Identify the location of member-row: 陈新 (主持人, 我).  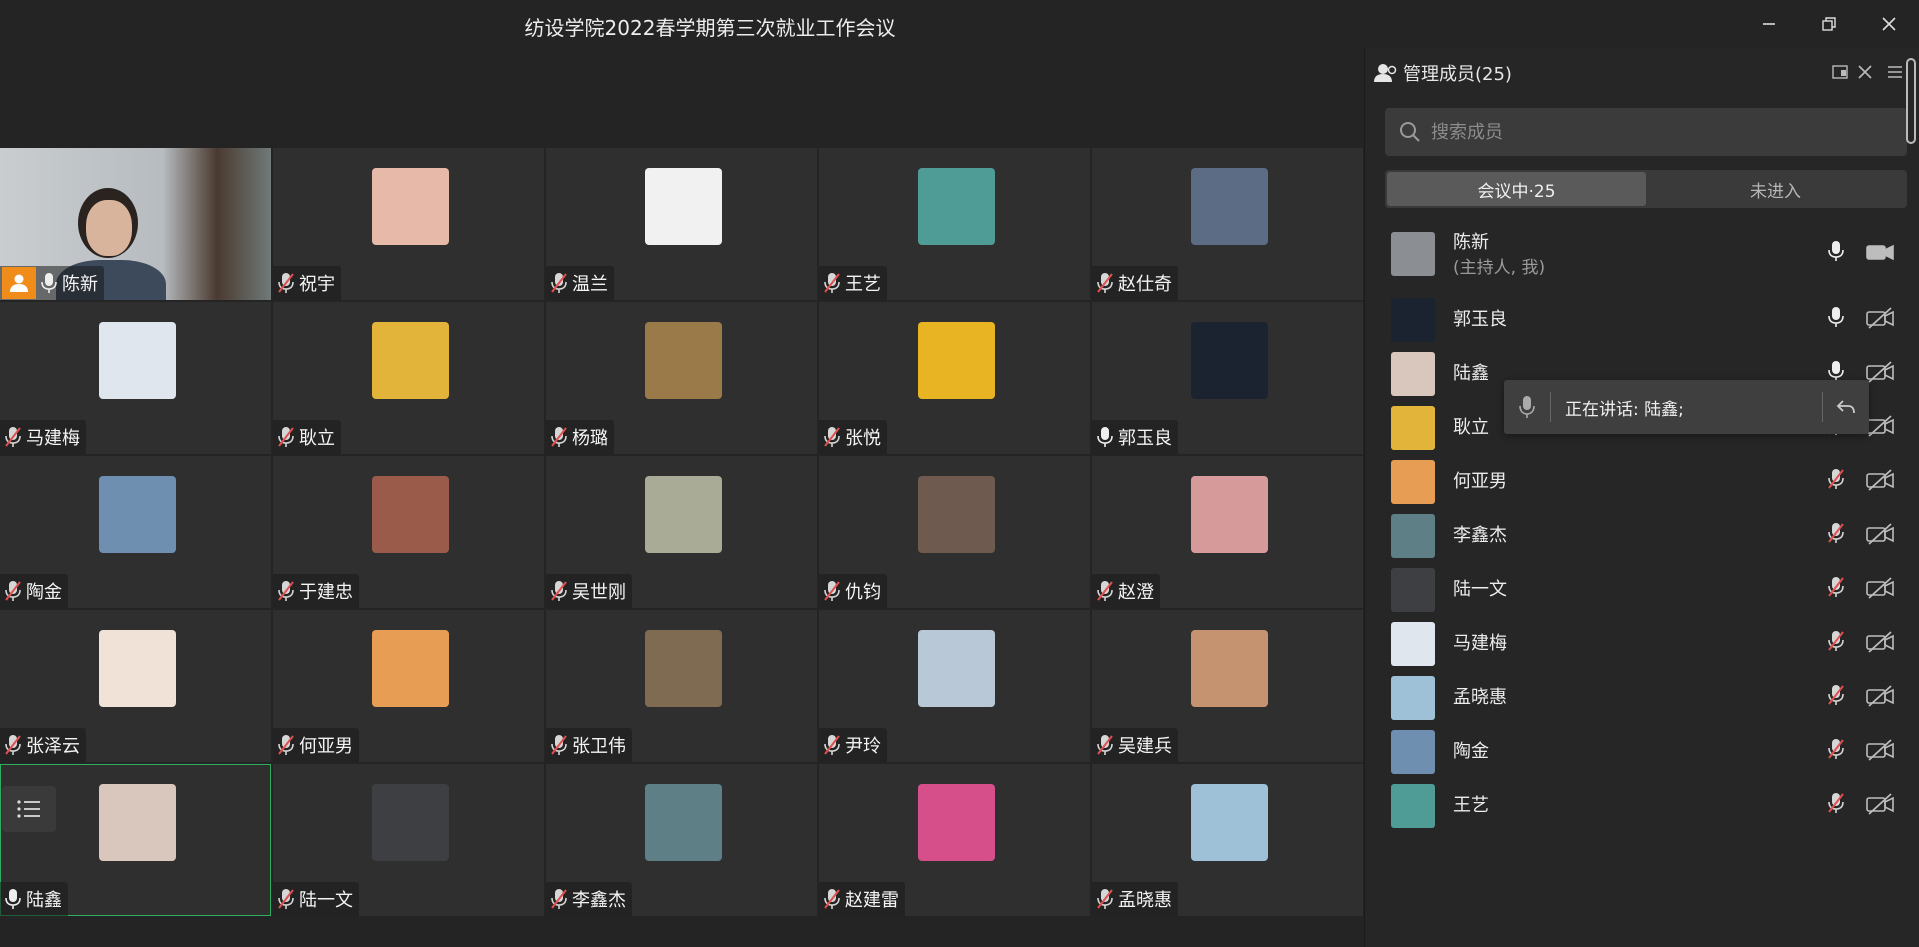
(1642, 253).